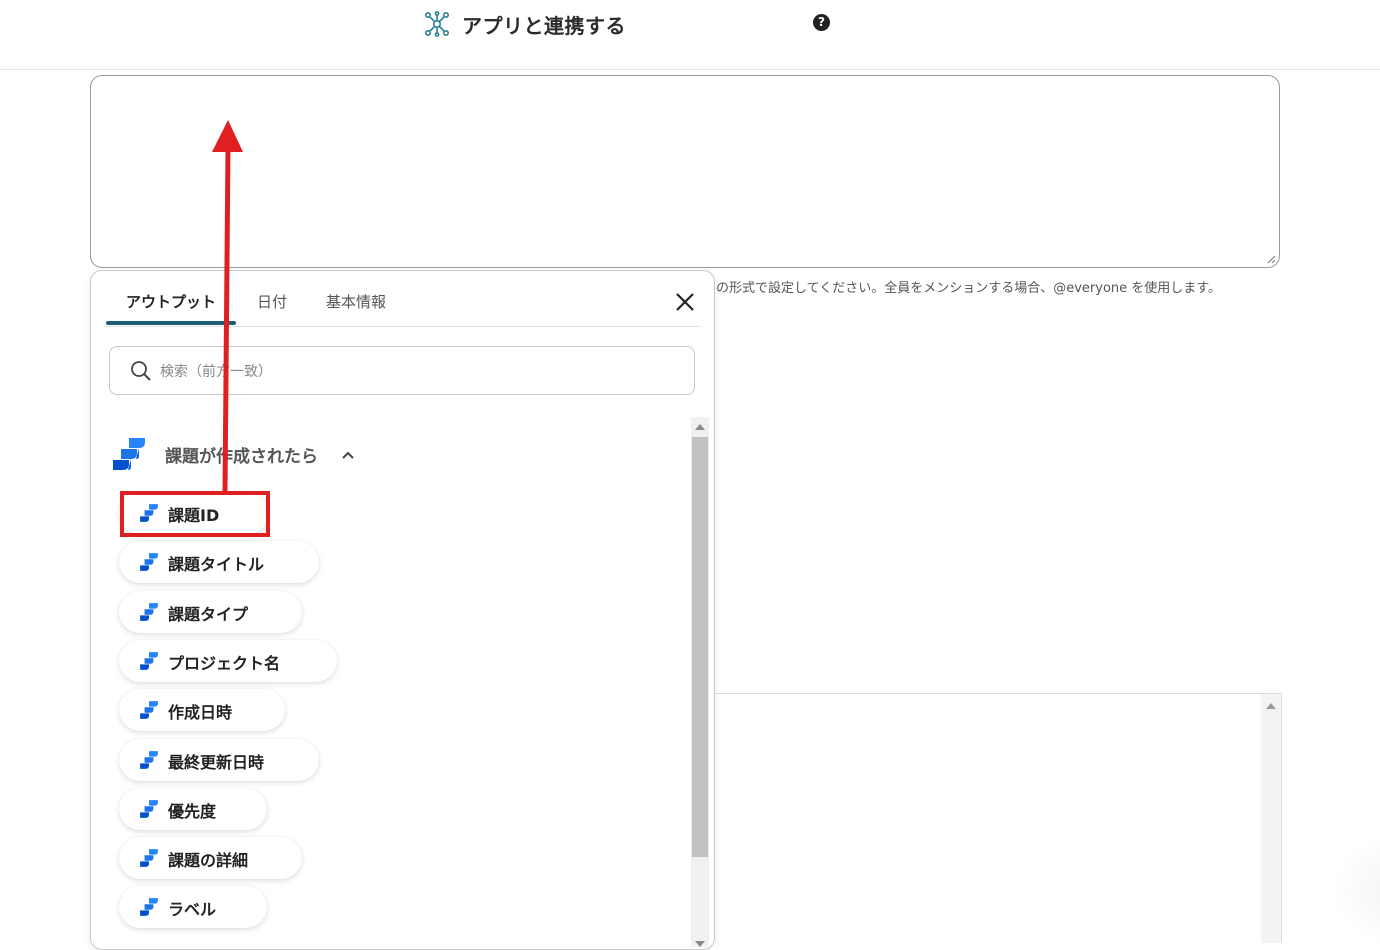 The width and height of the screenshot is (1380, 950). I want to click on output-item-chip: 課題タイプ, so click(210, 612).